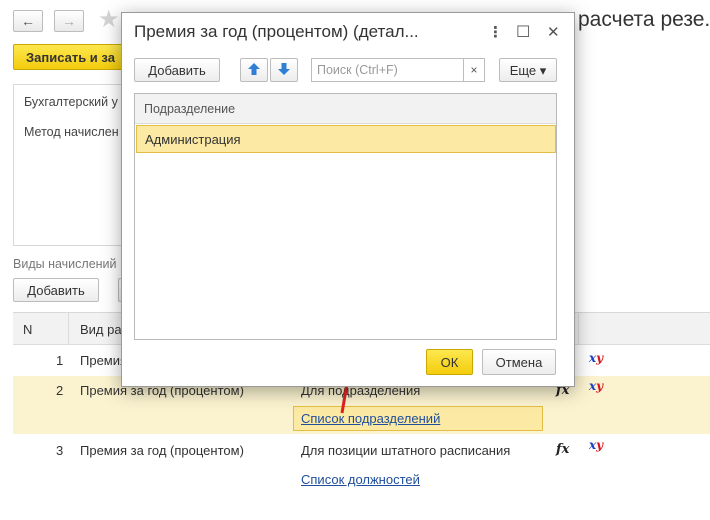 This screenshot has height=520, width=710. What do you see at coordinates (474, 70) in the screenshot?
I see `search-clear-button: ×` at bounding box center [474, 70].